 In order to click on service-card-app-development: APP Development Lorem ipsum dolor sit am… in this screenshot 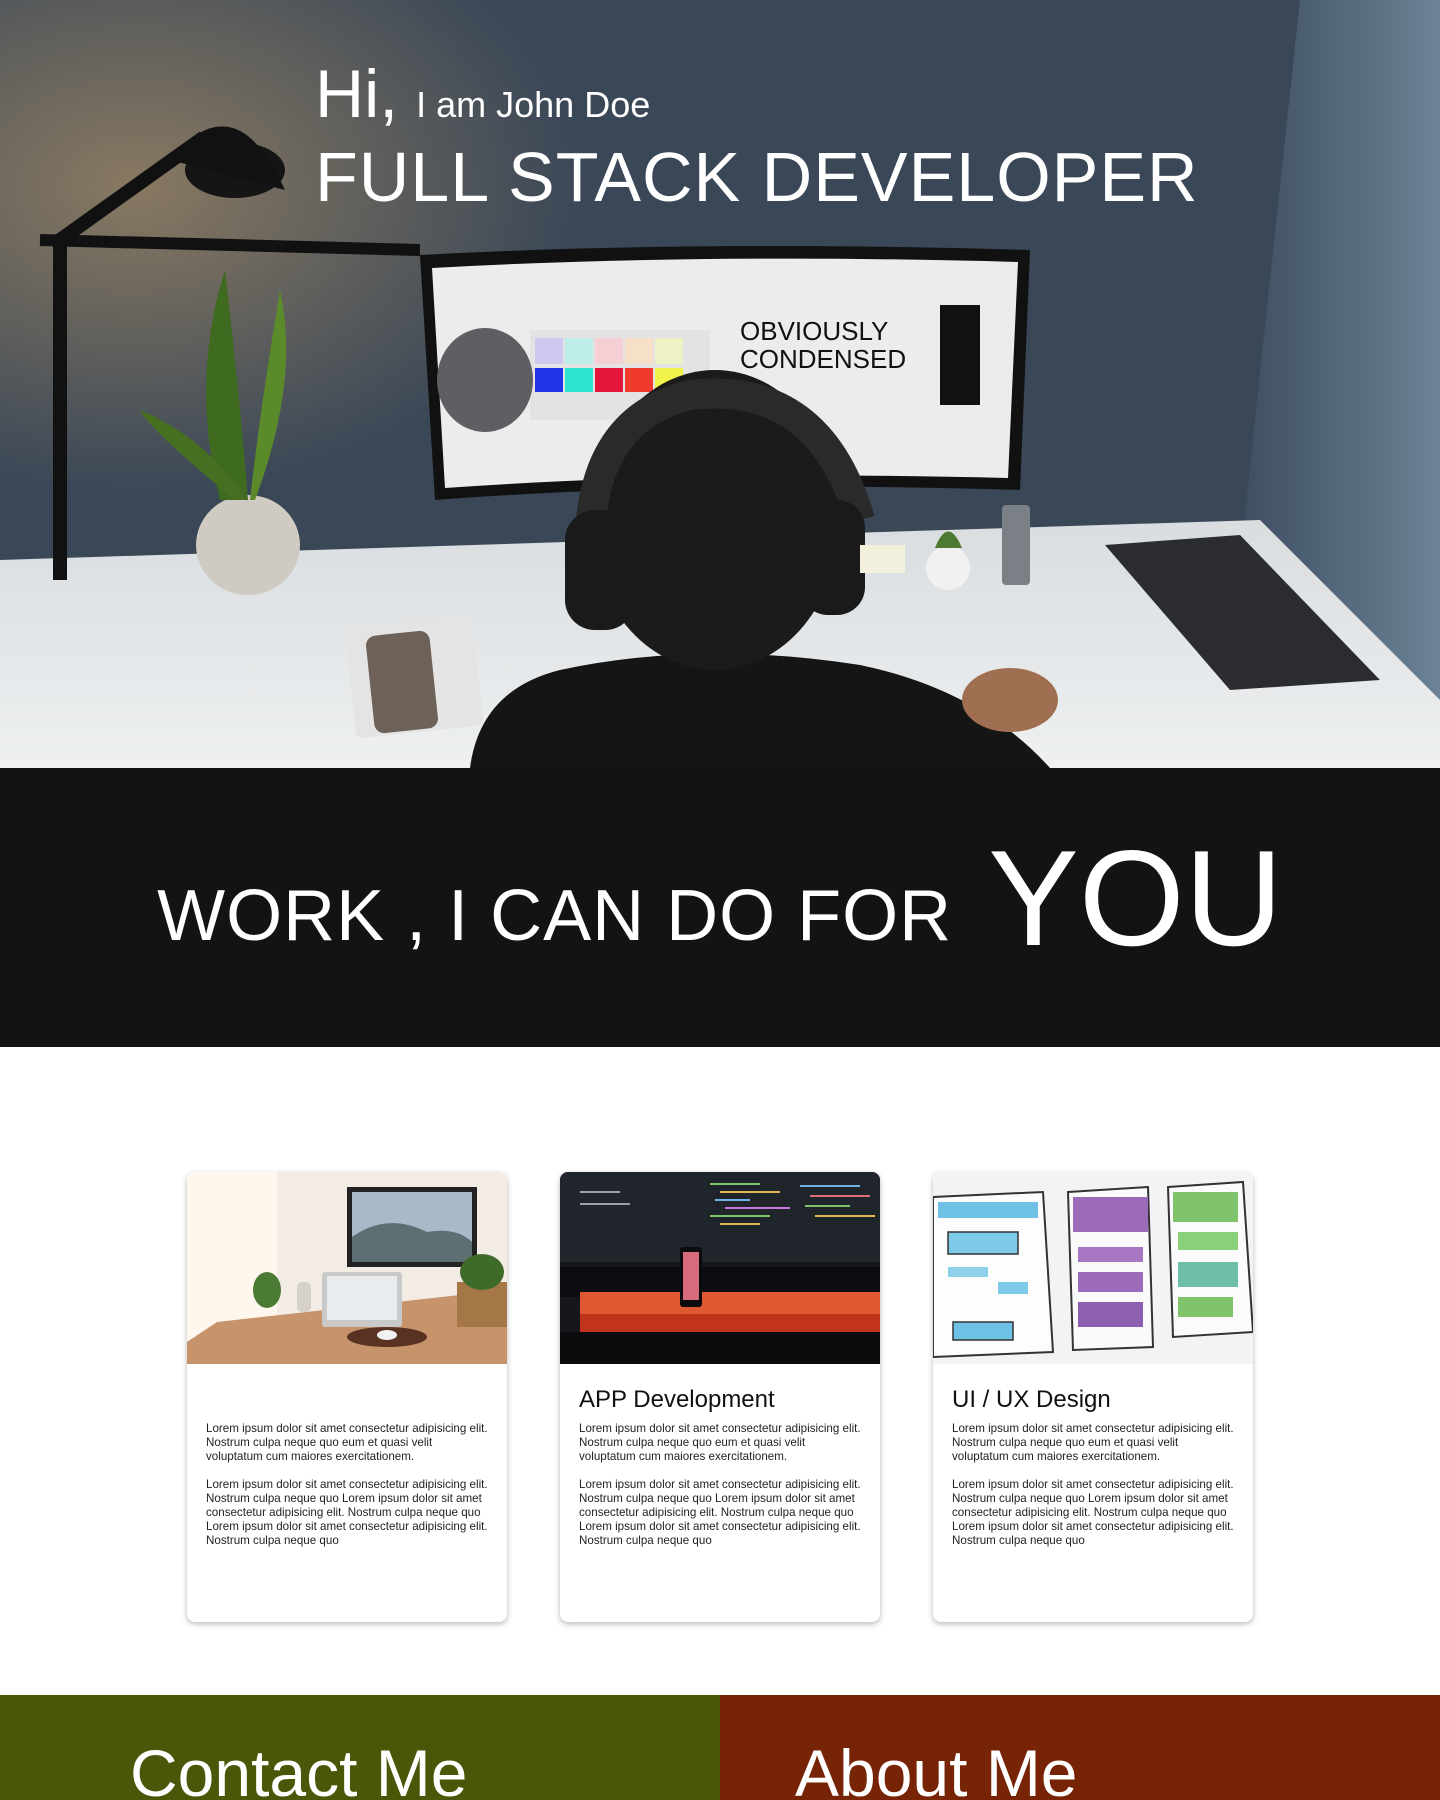, I will do `click(720, 1397)`.